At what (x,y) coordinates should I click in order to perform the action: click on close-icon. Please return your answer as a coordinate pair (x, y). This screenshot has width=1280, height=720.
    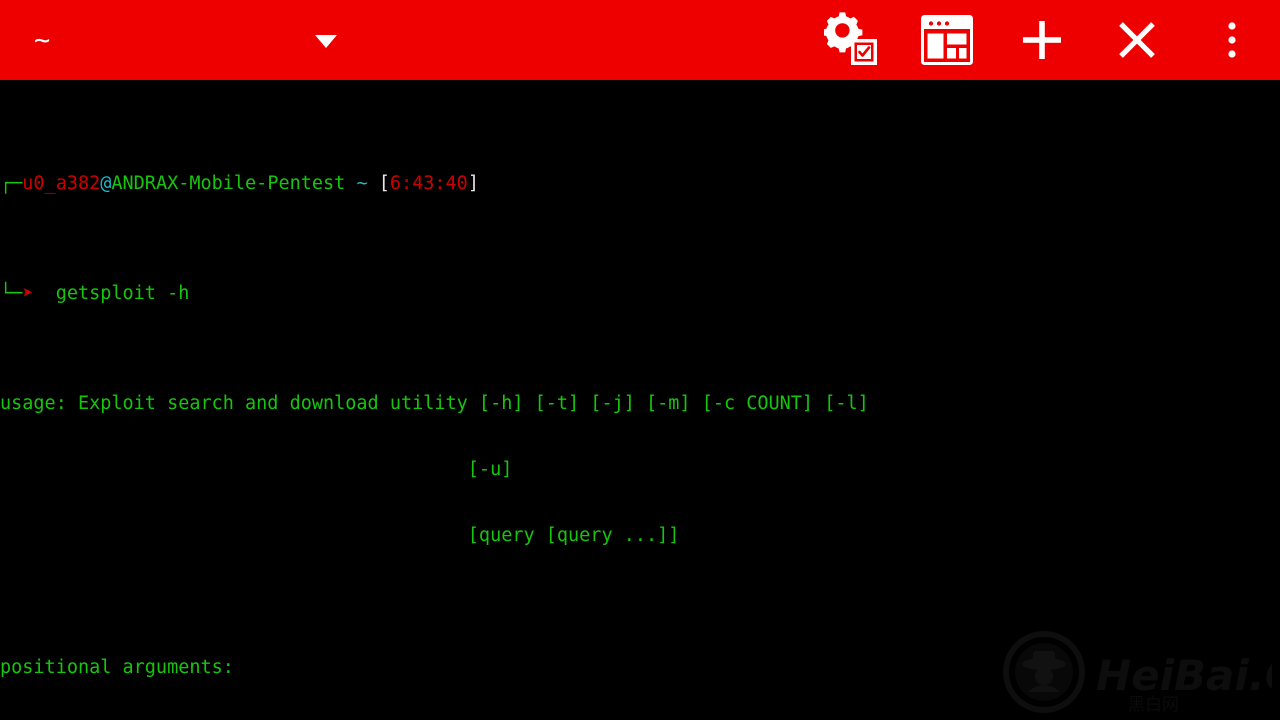
    Looking at the image, I should click on (1137, 40).